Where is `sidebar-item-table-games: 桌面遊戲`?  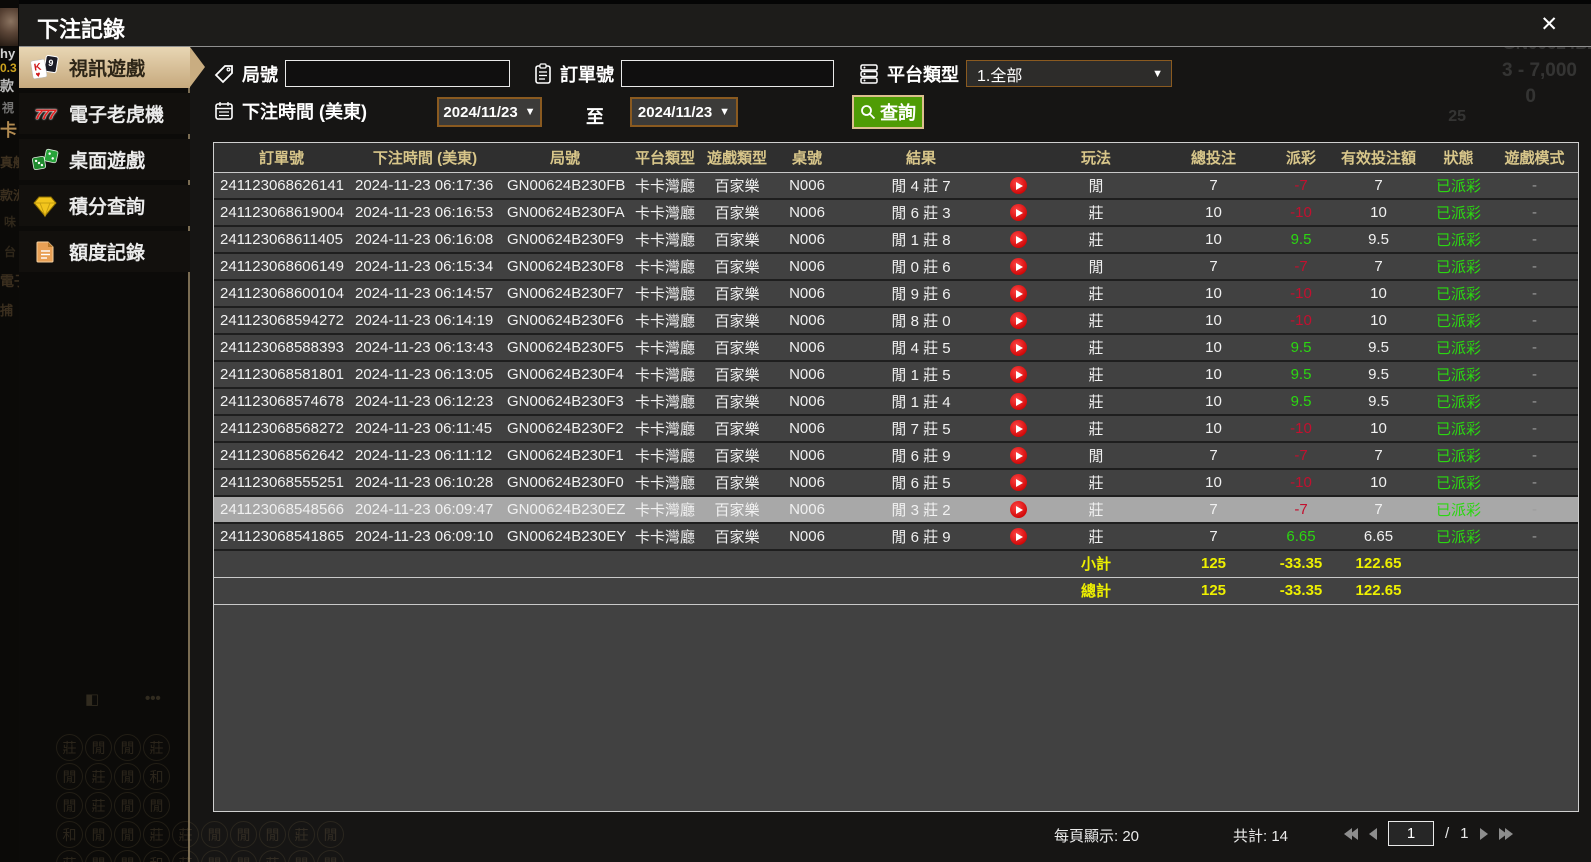 sidebar-item-table-games: 桌面遊戲 is located at coordinates (104, 159).